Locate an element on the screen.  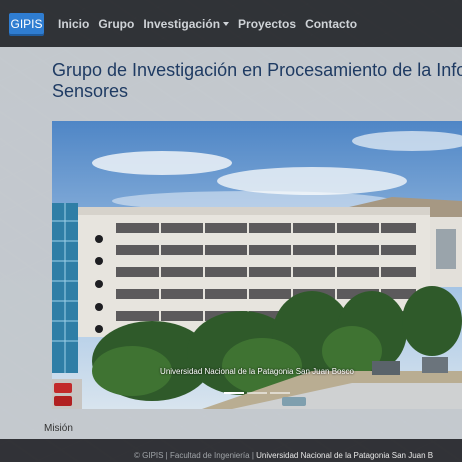
nav-link-proyectos: Proyectos is located at coordinates (267, 24).